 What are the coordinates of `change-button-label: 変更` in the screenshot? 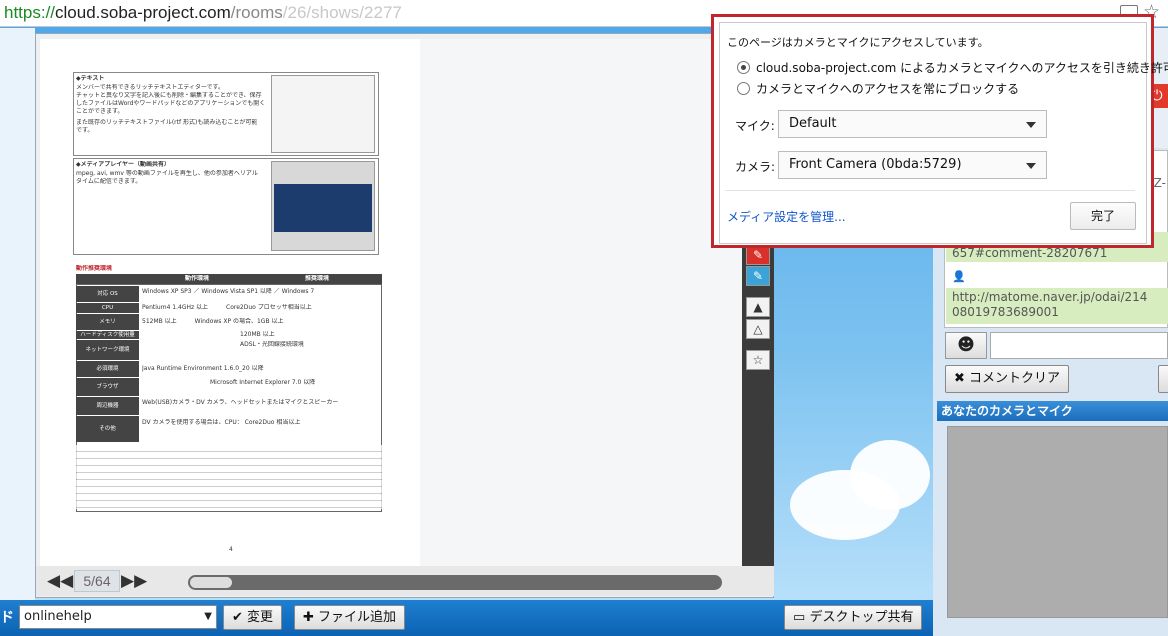 It's located at (260, 617).